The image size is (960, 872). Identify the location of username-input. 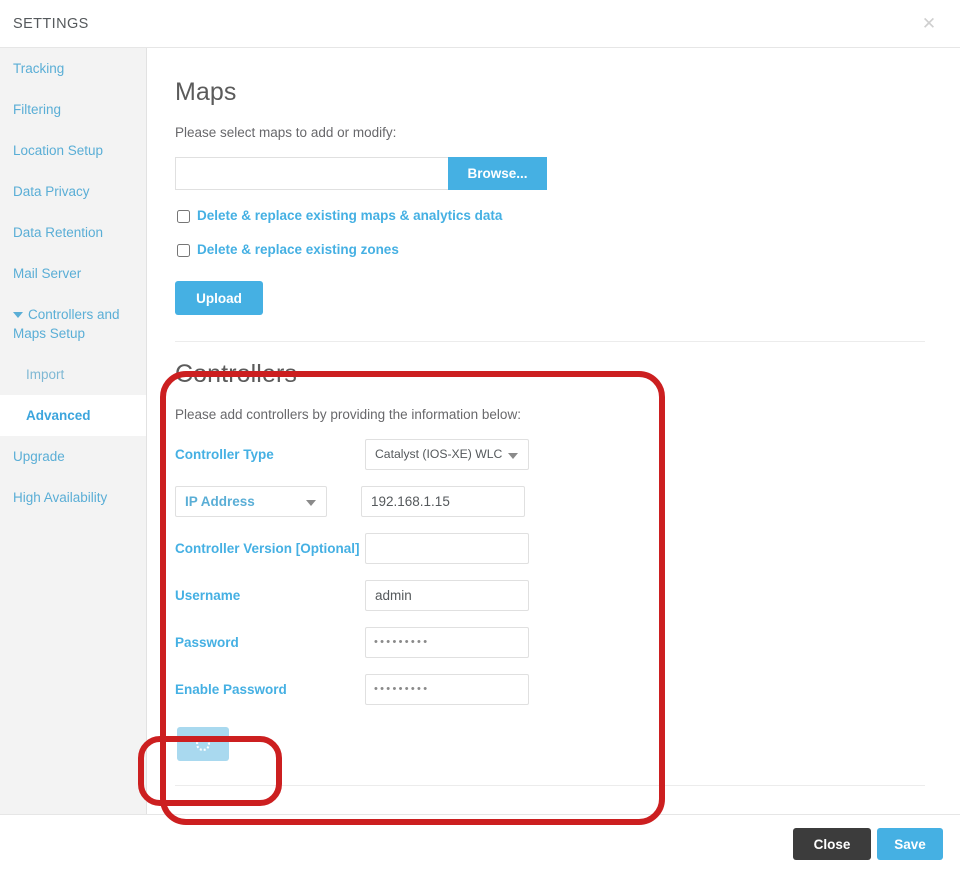
(447, 595).